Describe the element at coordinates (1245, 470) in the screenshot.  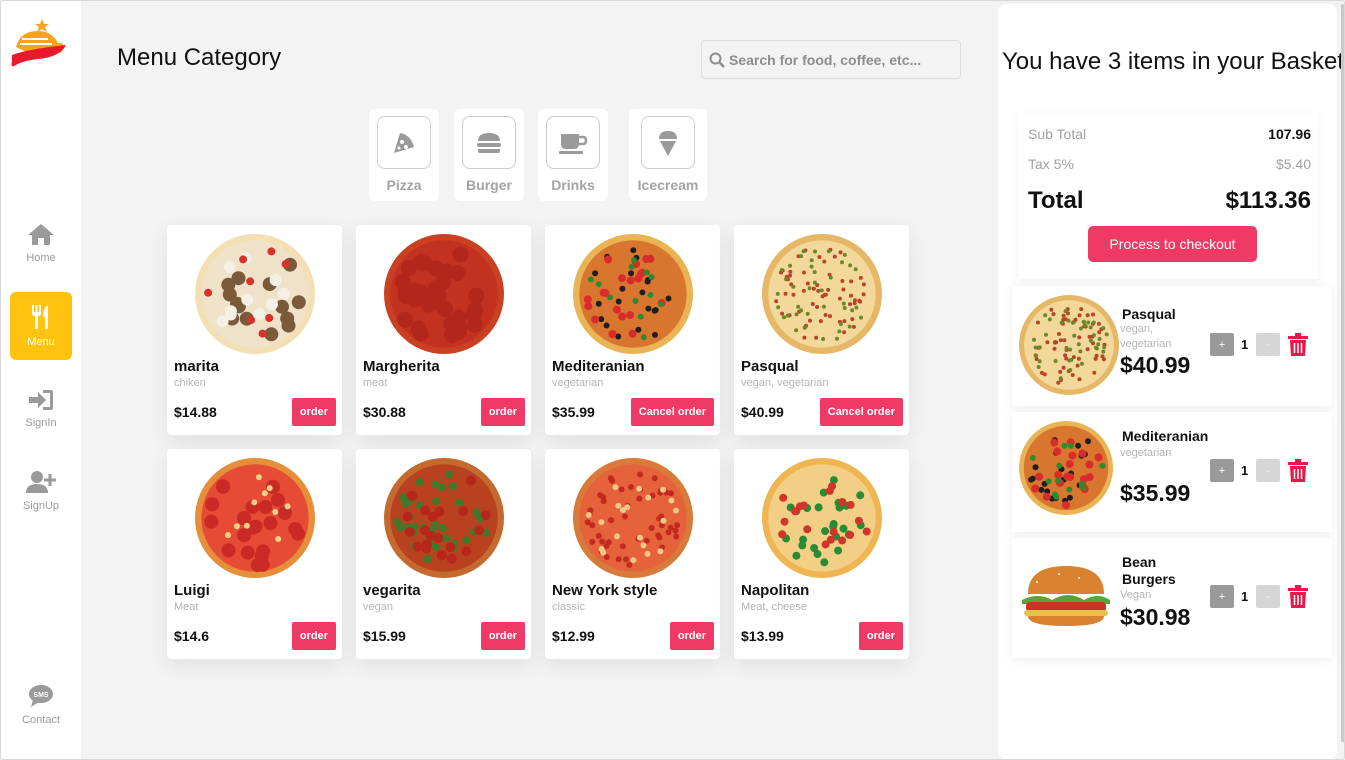
I see `quantity-value: 1` at that location.